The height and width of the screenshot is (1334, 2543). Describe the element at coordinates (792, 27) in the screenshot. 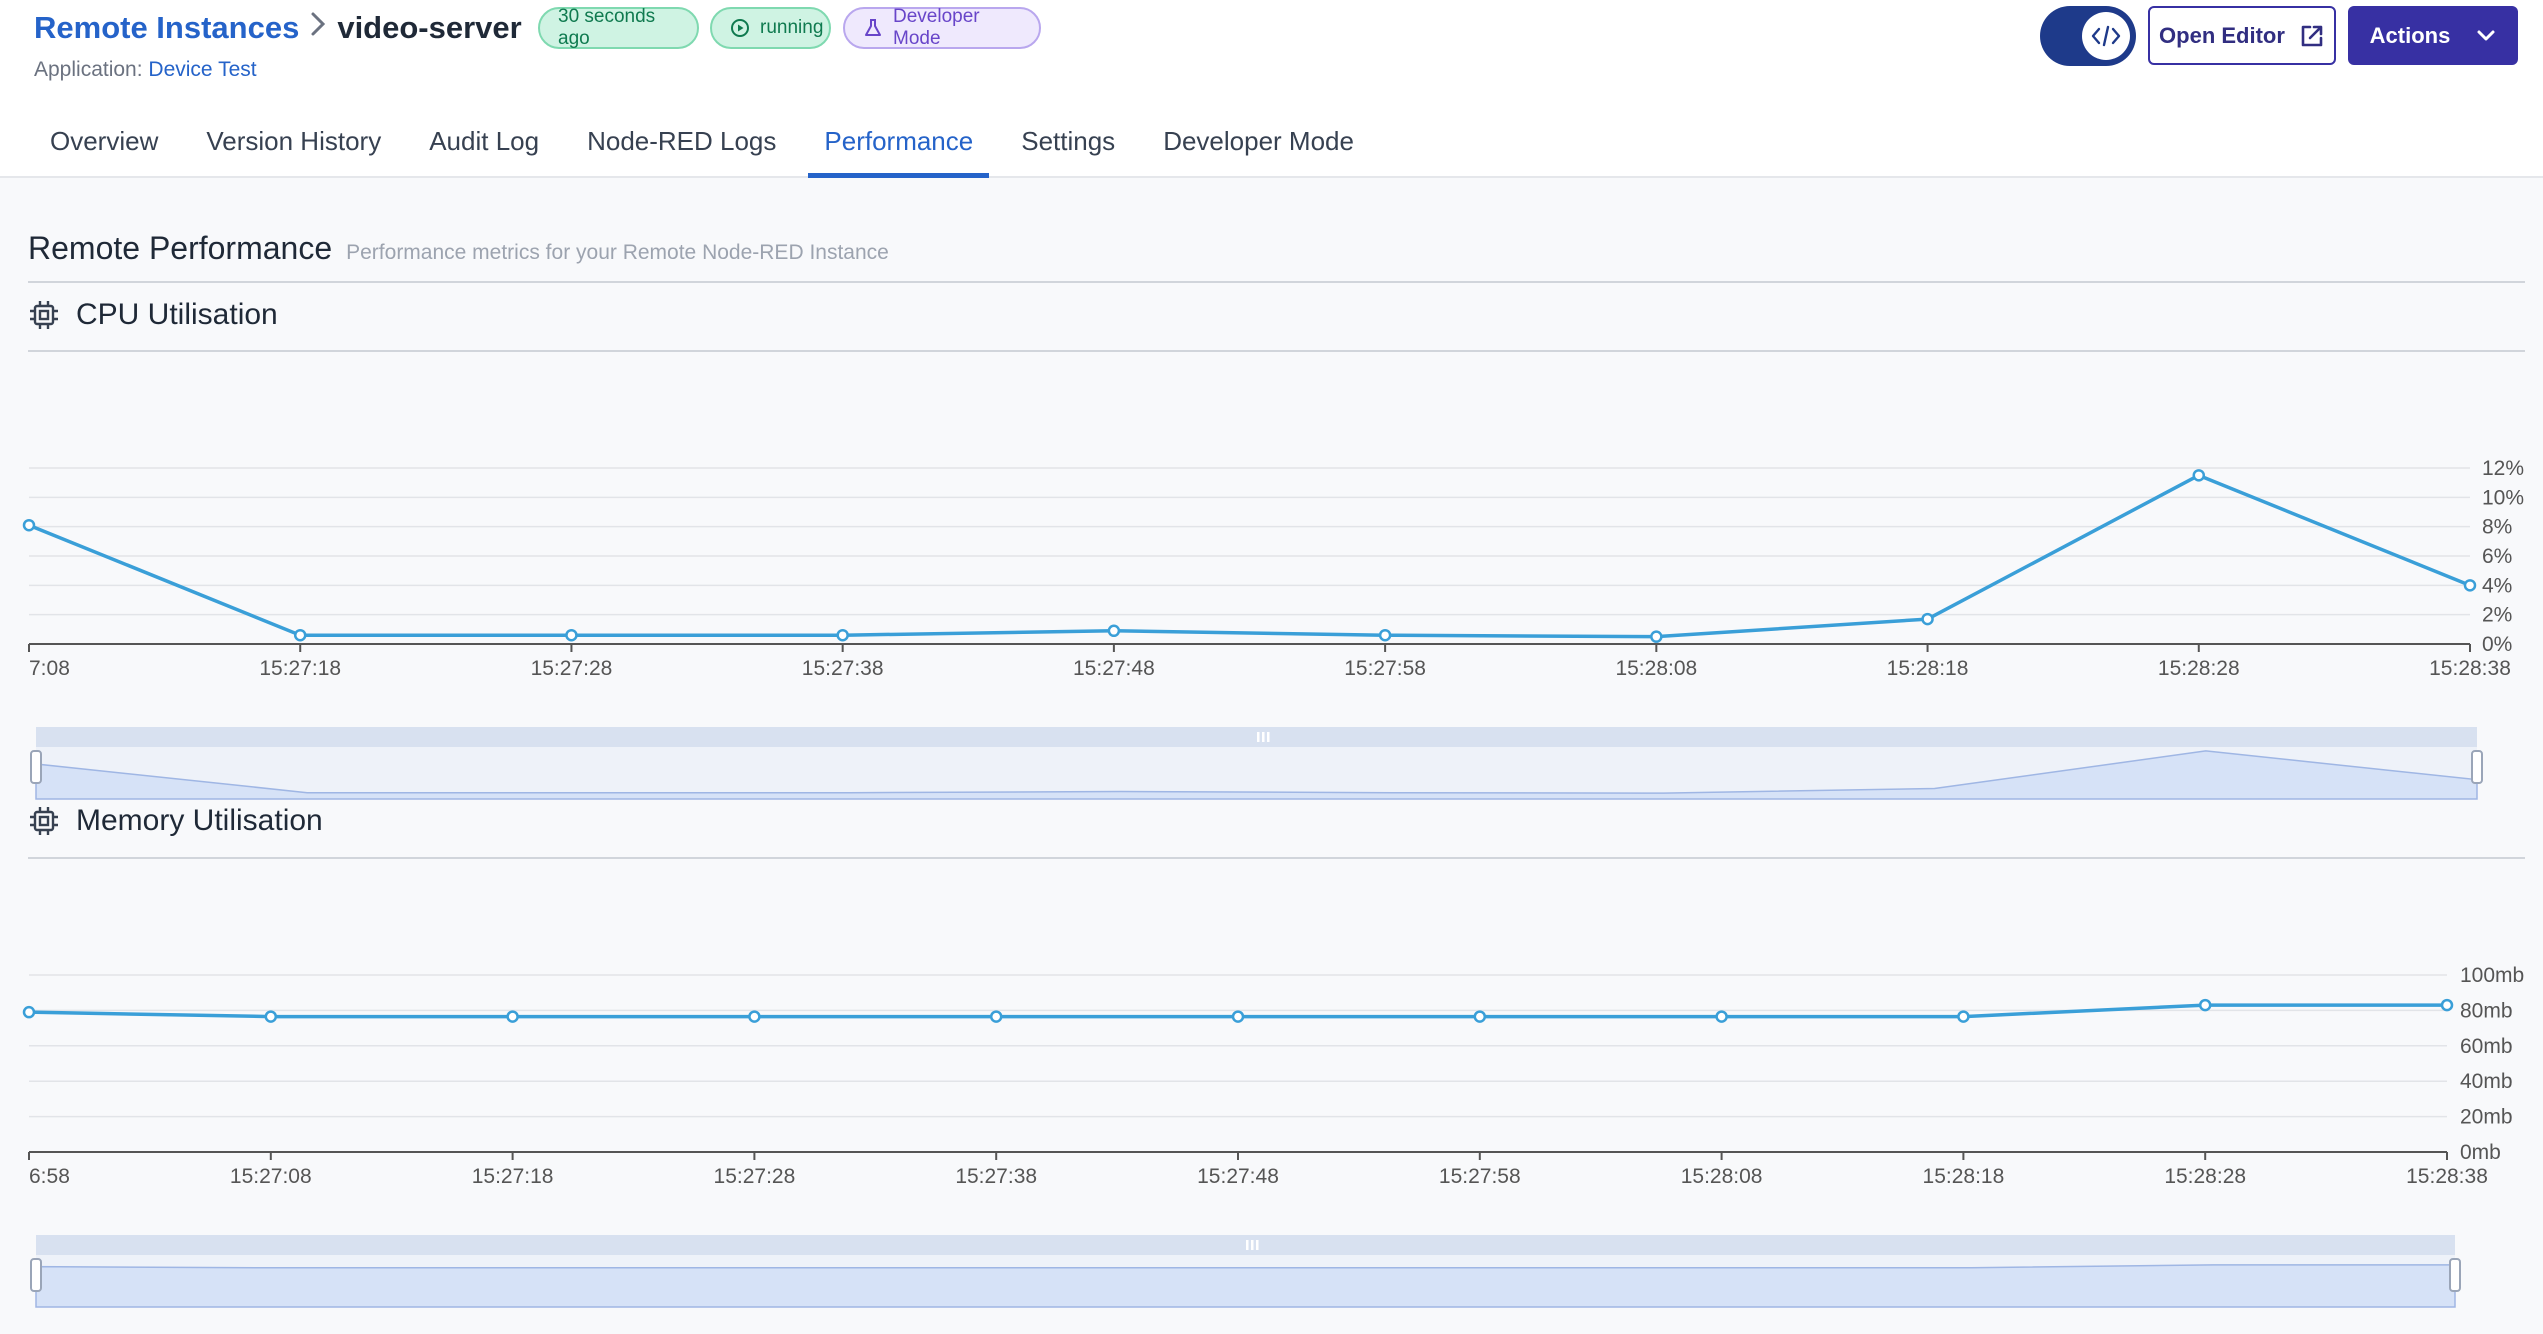

I see `status-text: running` at that location.